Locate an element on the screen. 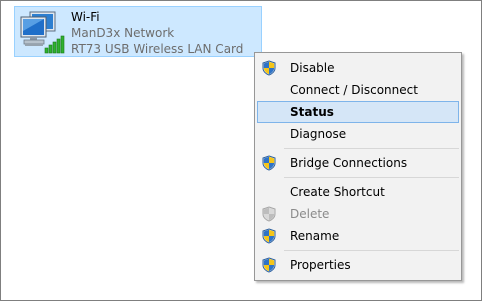 Image resolution: width=482 pixels, height=301 pixels. menu-item-delete: Delete is located at coordinates (358, 214).